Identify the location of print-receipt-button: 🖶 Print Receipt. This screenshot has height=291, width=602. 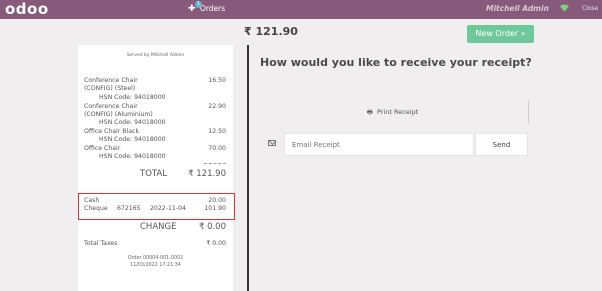
(393, 112).